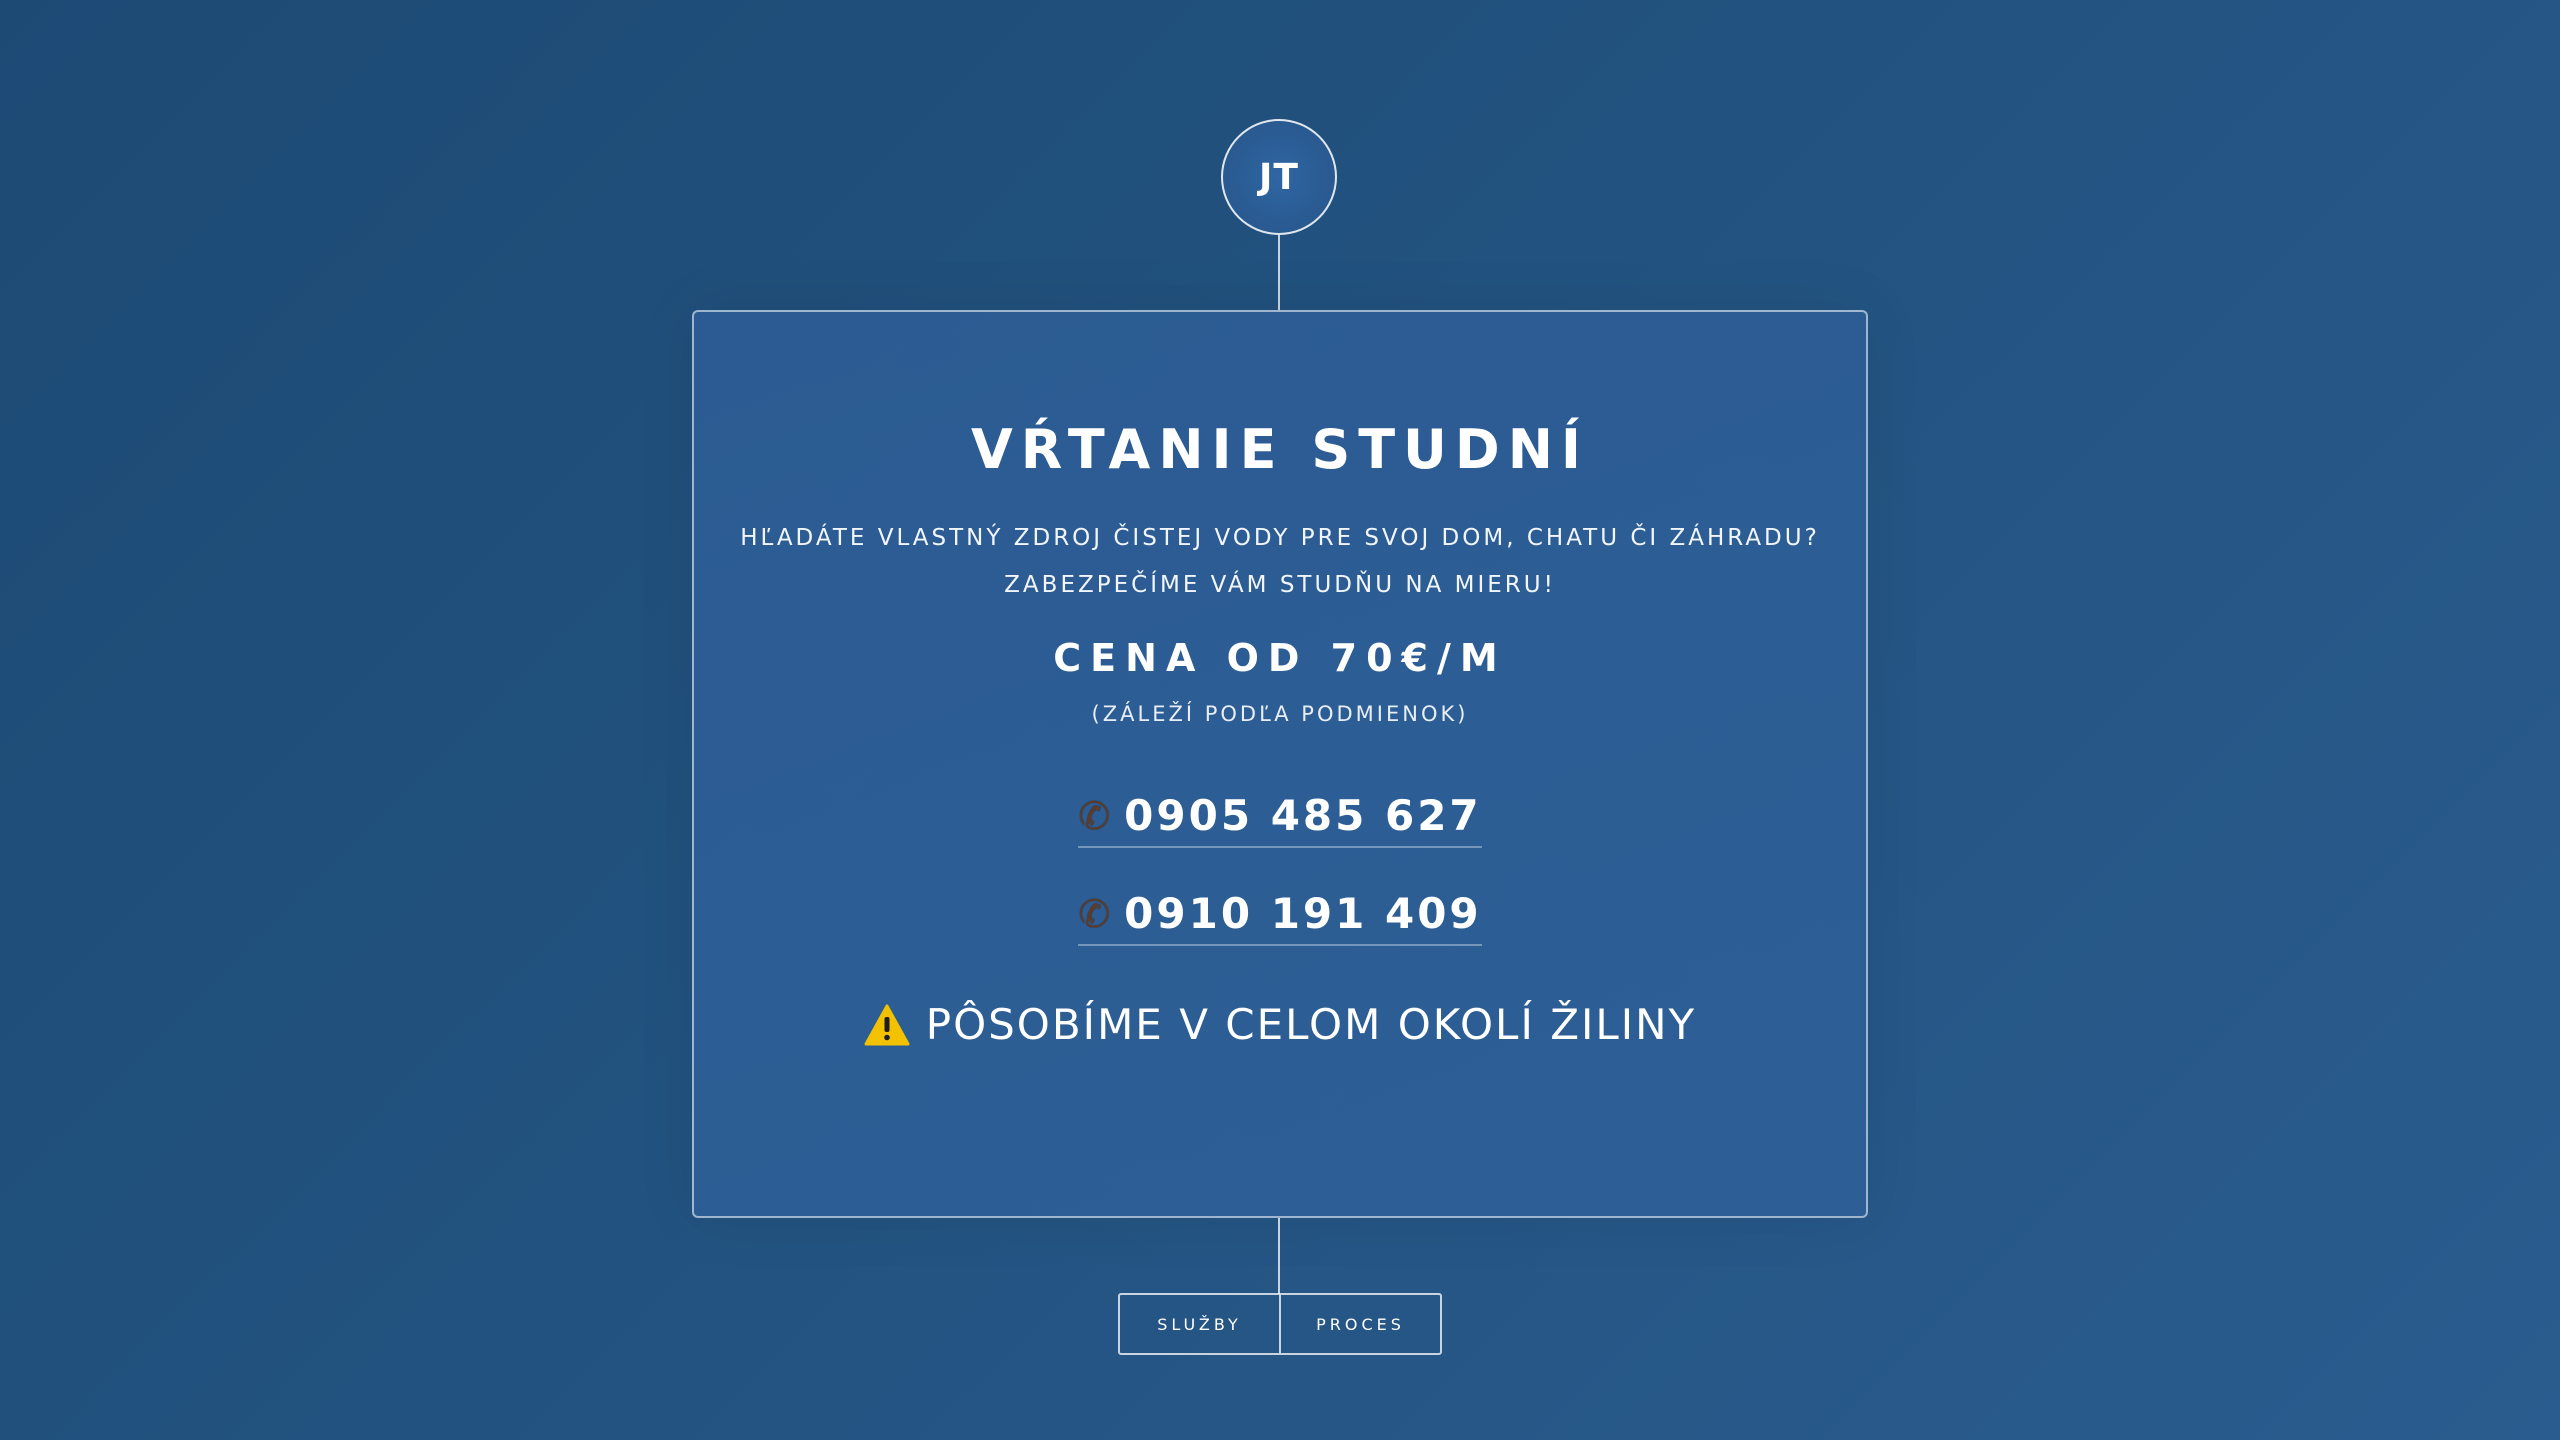  What do you see at coordinates (1359, 1324) in the screenshot?
I see `nav-button-proces: PROCES` at bounding box center [1359, 1324].